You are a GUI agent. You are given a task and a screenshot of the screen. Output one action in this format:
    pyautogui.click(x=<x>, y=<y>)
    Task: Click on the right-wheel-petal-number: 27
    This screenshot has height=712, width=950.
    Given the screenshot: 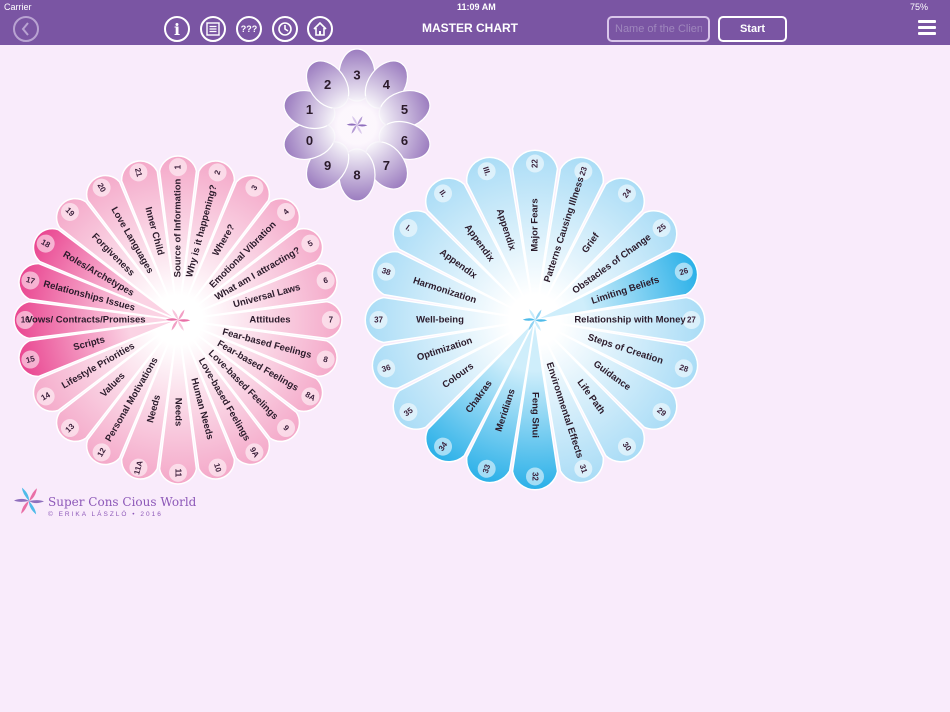 What is the action you would take?
    pyautogui.click(x=691, y=320)
    